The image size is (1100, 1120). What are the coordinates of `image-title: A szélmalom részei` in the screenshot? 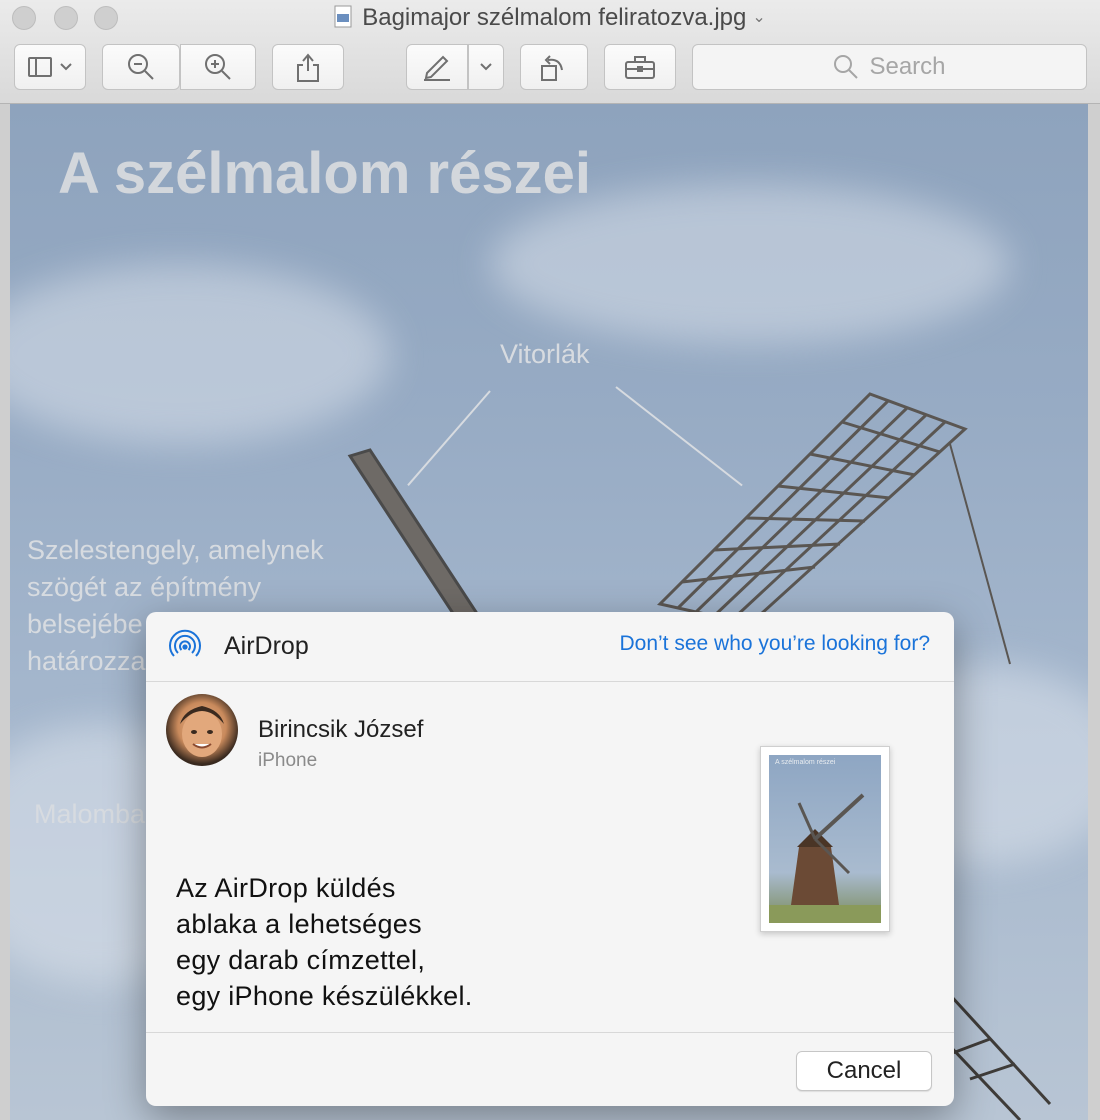 It's located at (324, 173).